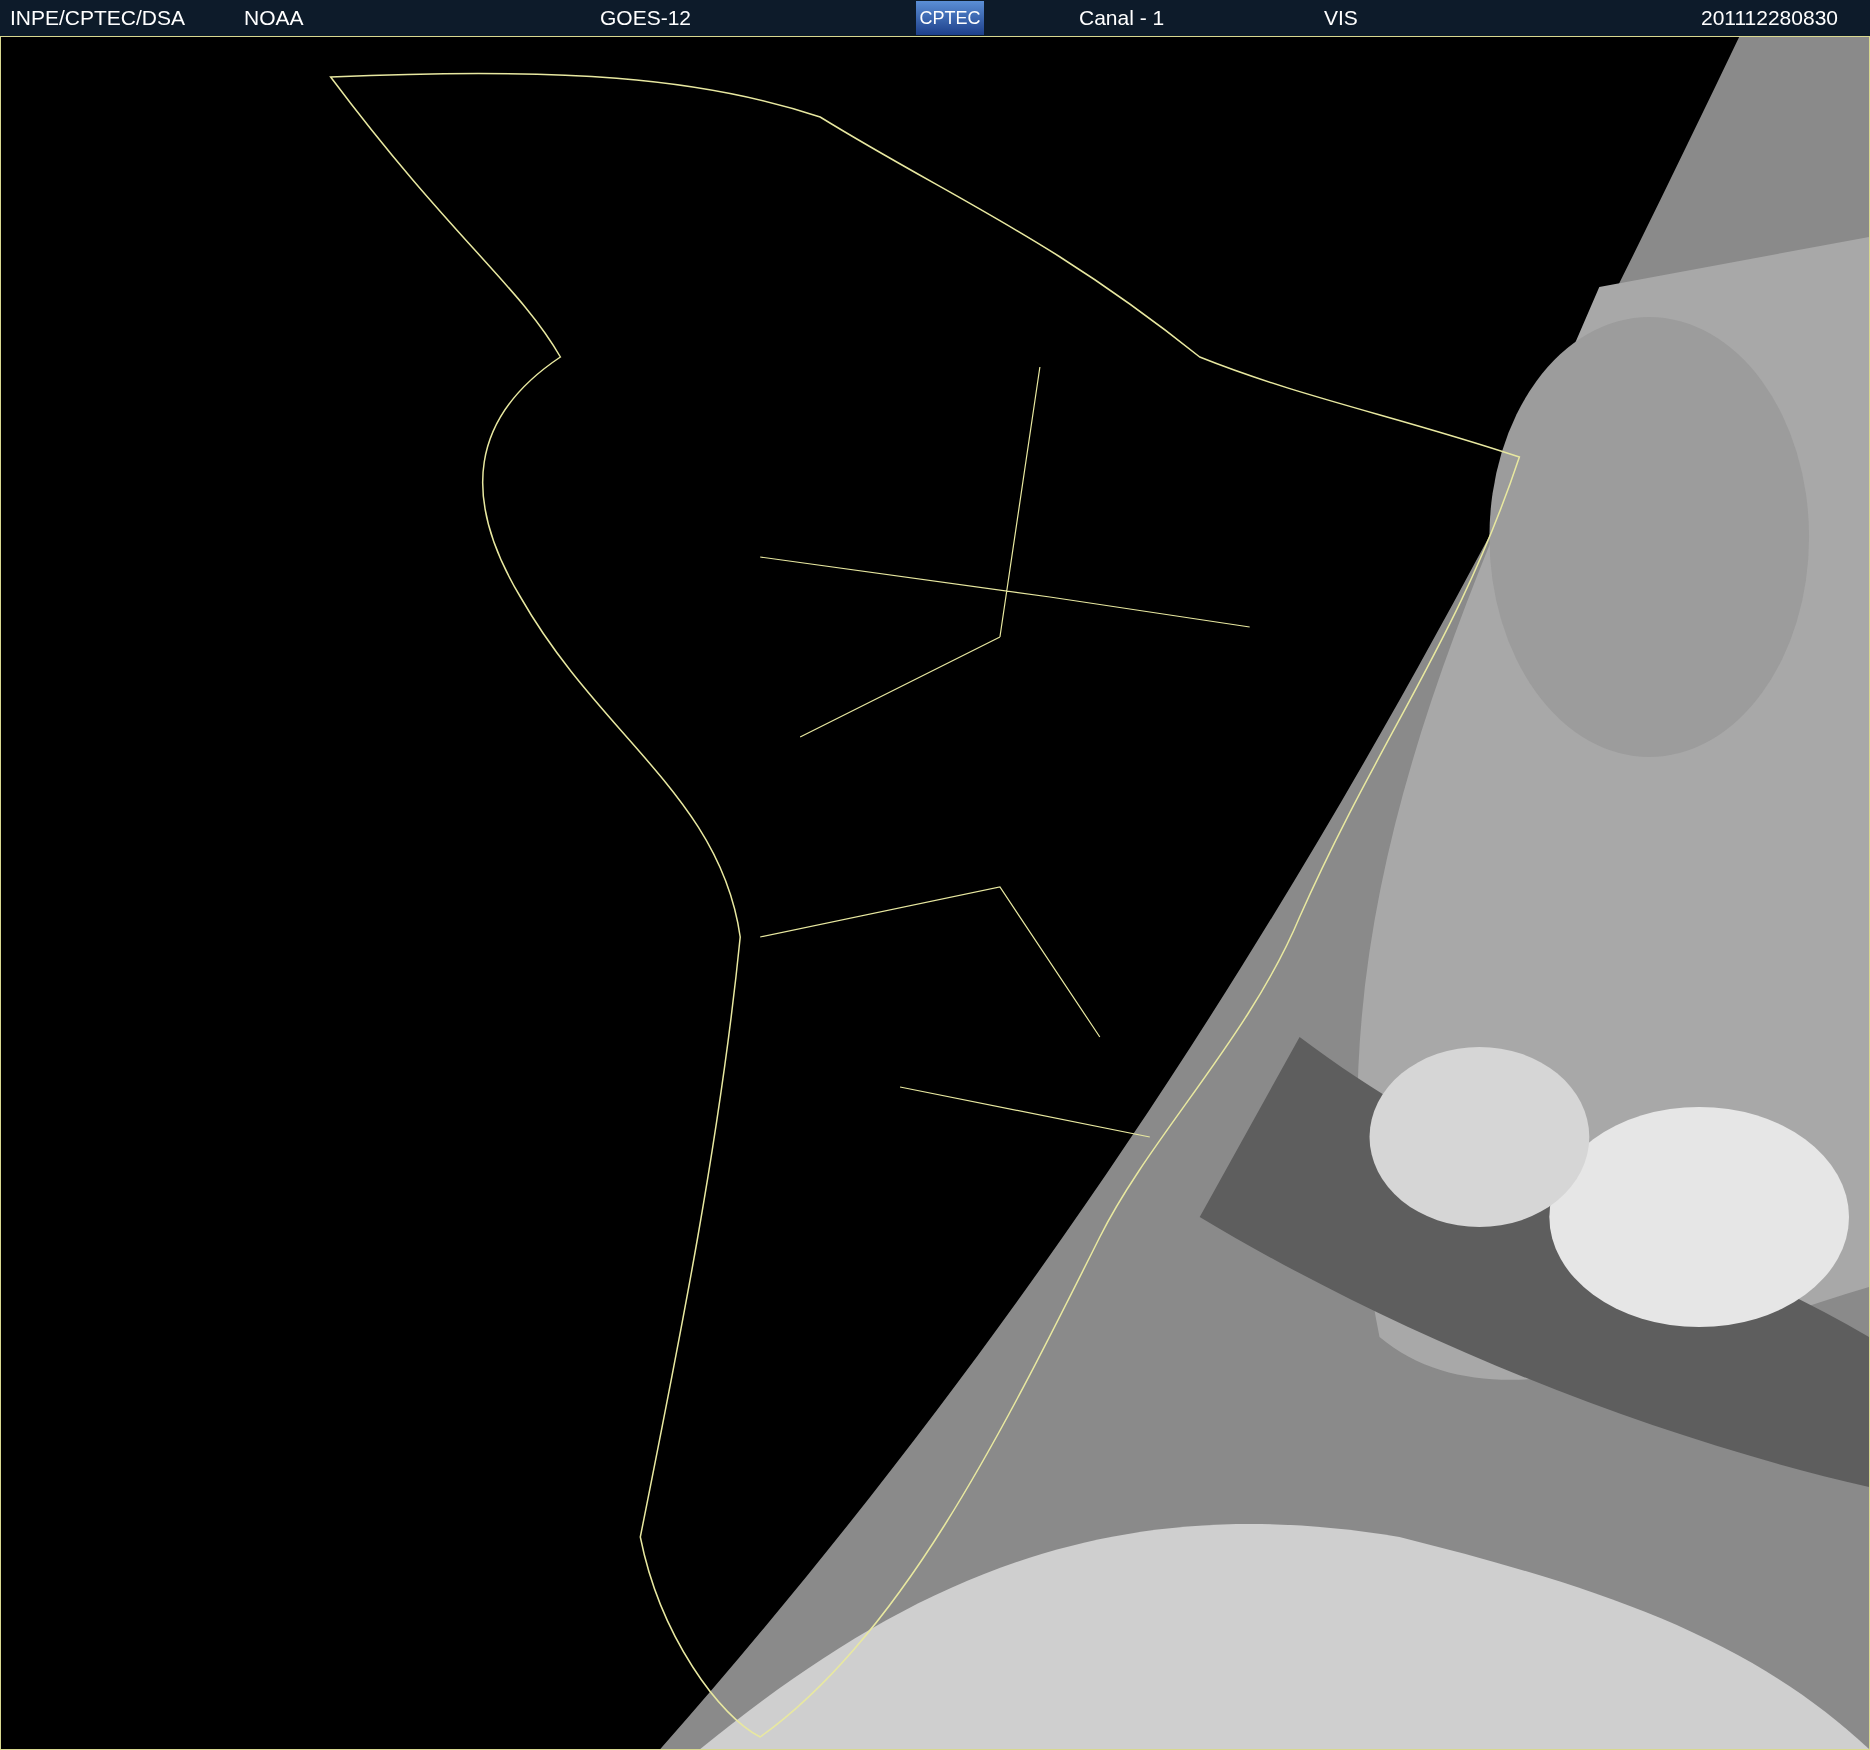 This screenshot has height=1750, width=1870. What do you see at coordinates (1341, 18) in the screenshot?
I see `band-label: VIS` at bounding box center [1341, 18].